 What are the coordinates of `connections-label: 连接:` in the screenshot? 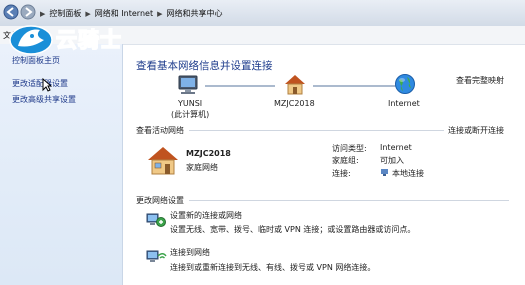 It's located at (341, 173).